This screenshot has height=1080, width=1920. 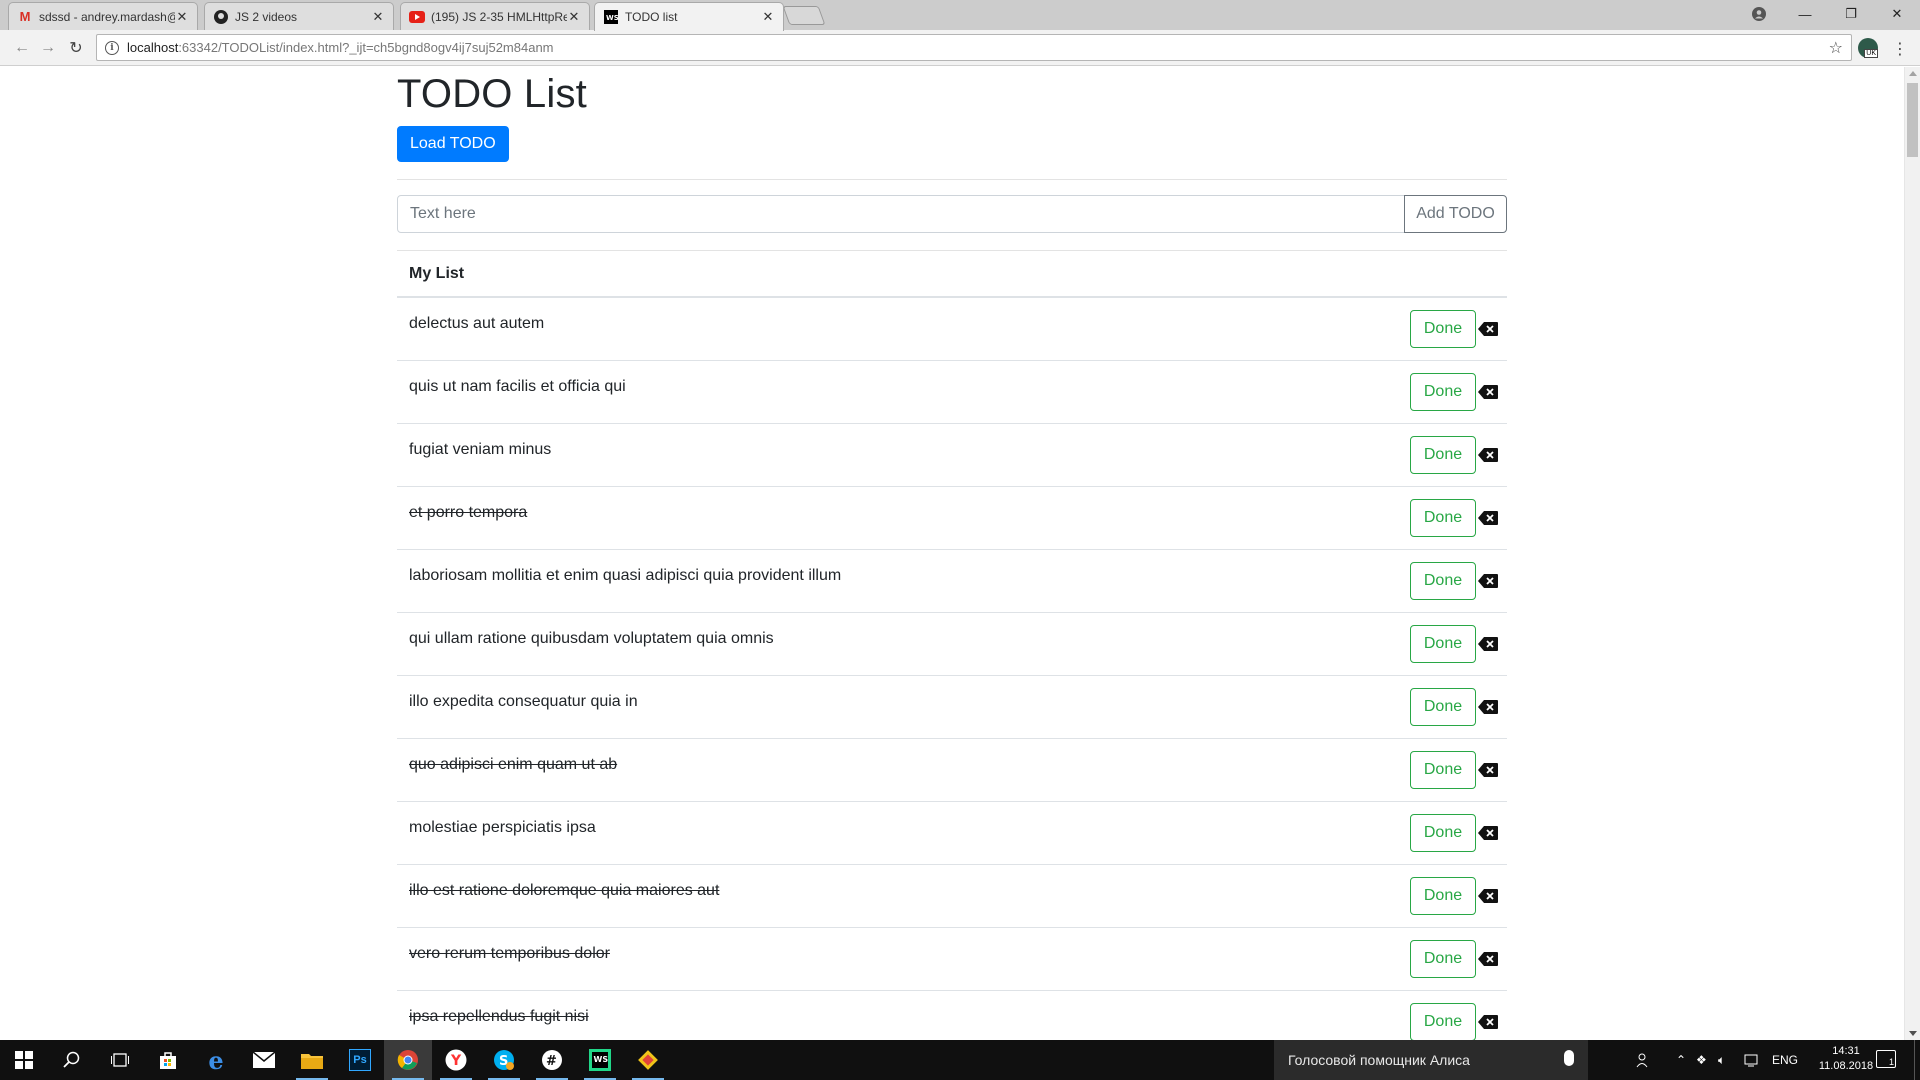 What do you see at coordinates (1846, 1059) in the screenshot?
I see `taskbar-clock: 14:31 11.08.2018` at bounding box center [1846, 1059].